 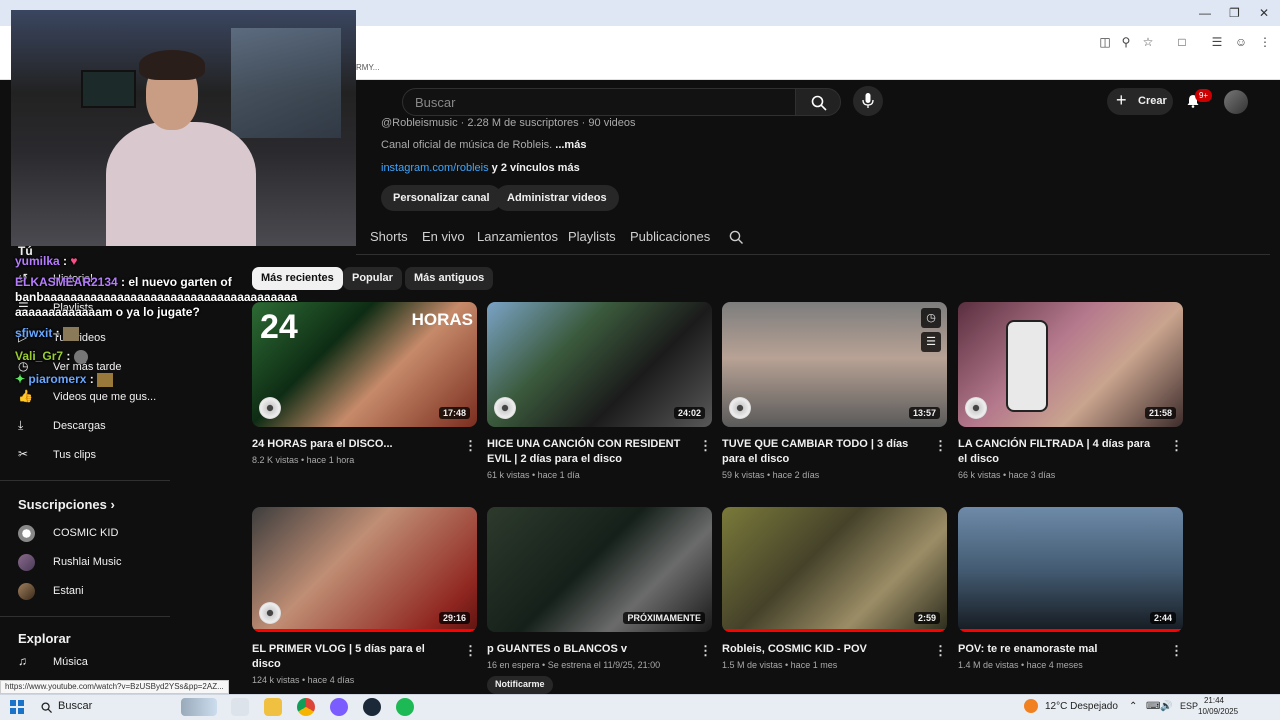 What do you see at coordinates (85, 592) in the screenshot?
I see `sidebar-item-subscription: Estani` at bounding box center [85, 592].